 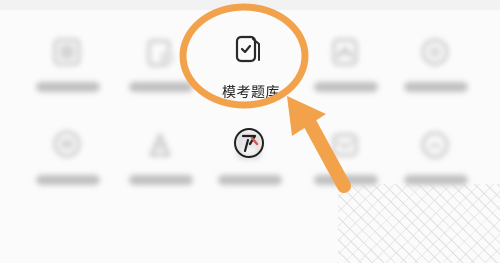 I want to click on katakana-a-icon, so click(x=249, y=143).